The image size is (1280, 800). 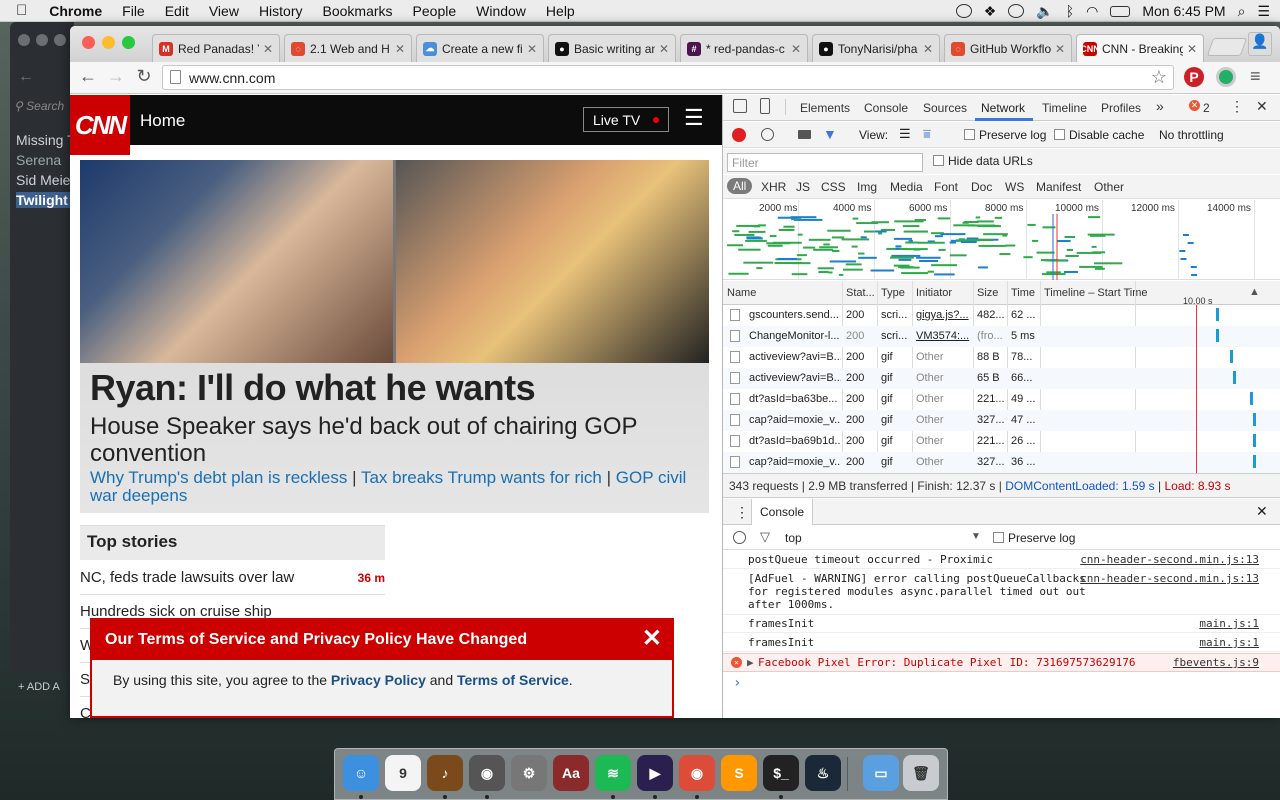 What do you see at coordinates (765, 537) in the screenshot?
I see `console-filter-icon: ▽` at bounding box center [765, 537].